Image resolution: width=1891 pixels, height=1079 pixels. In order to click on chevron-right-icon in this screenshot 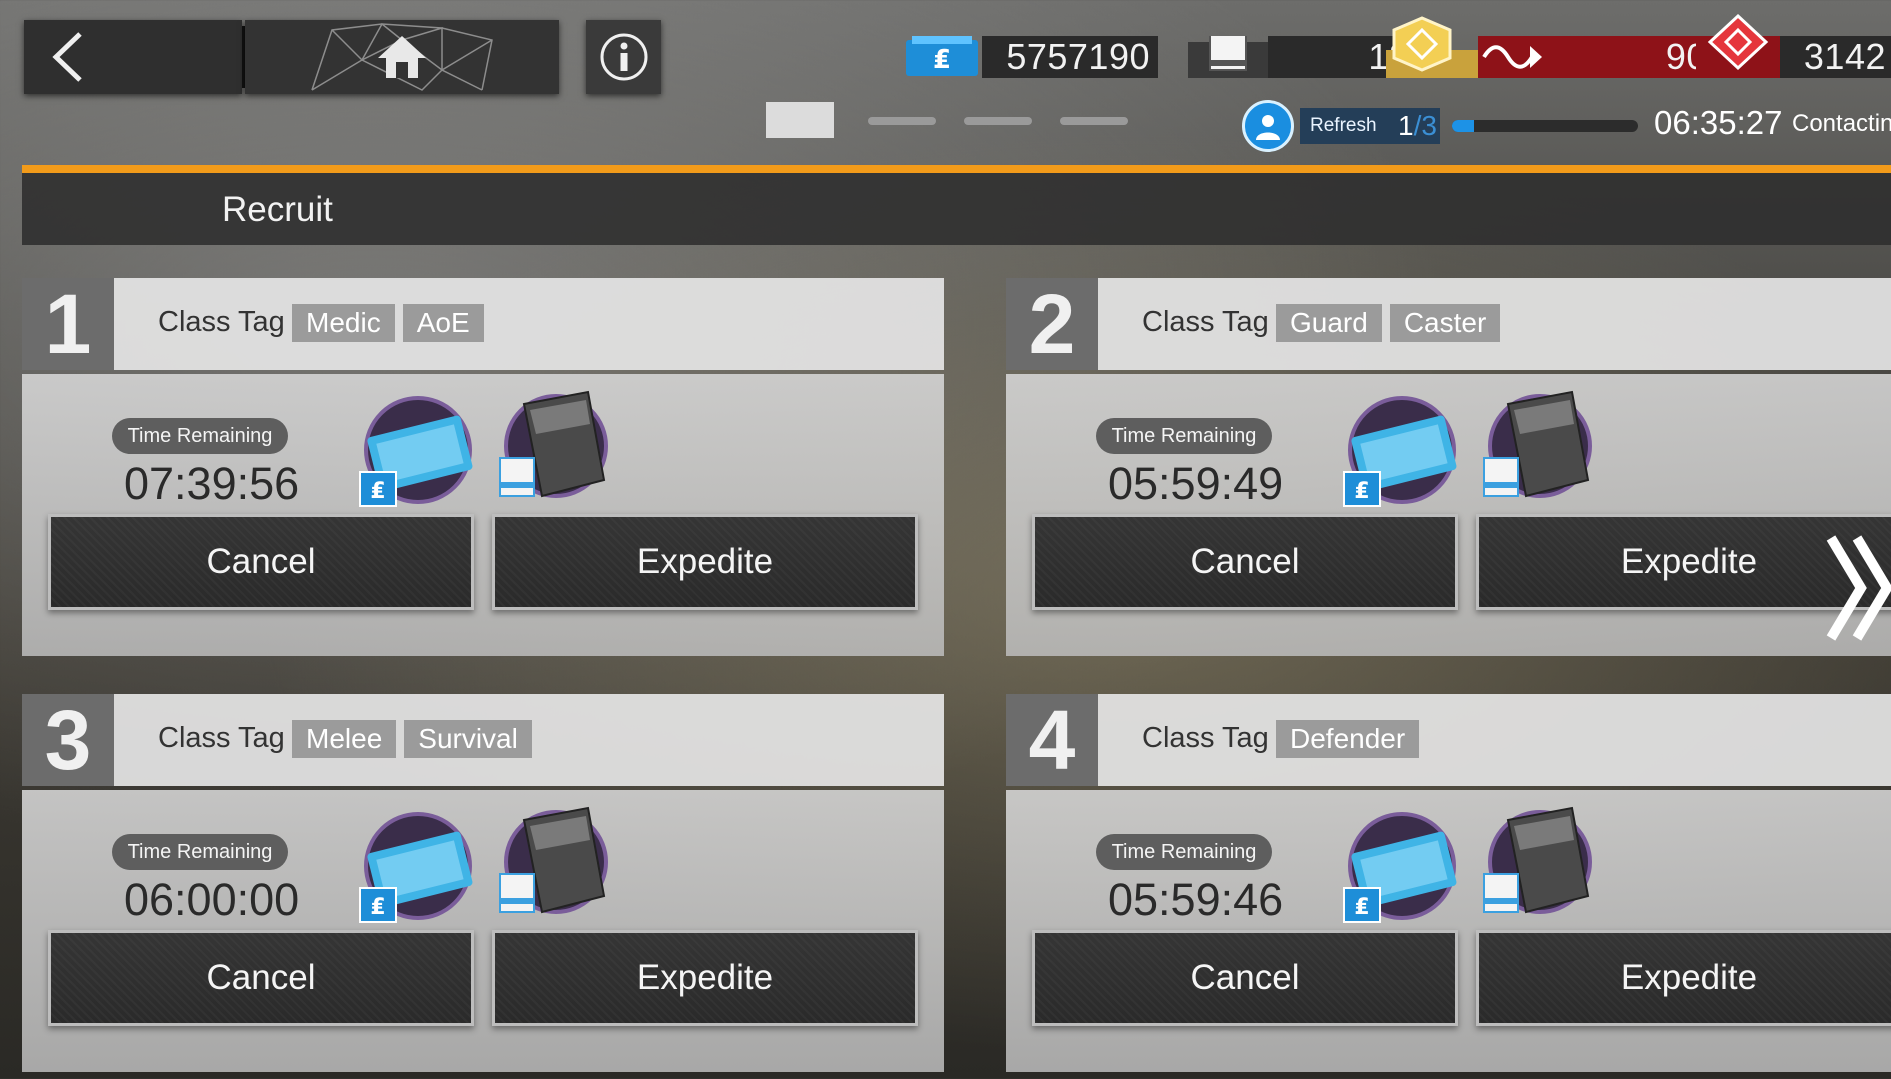, I will do `click(1856, 588)`.